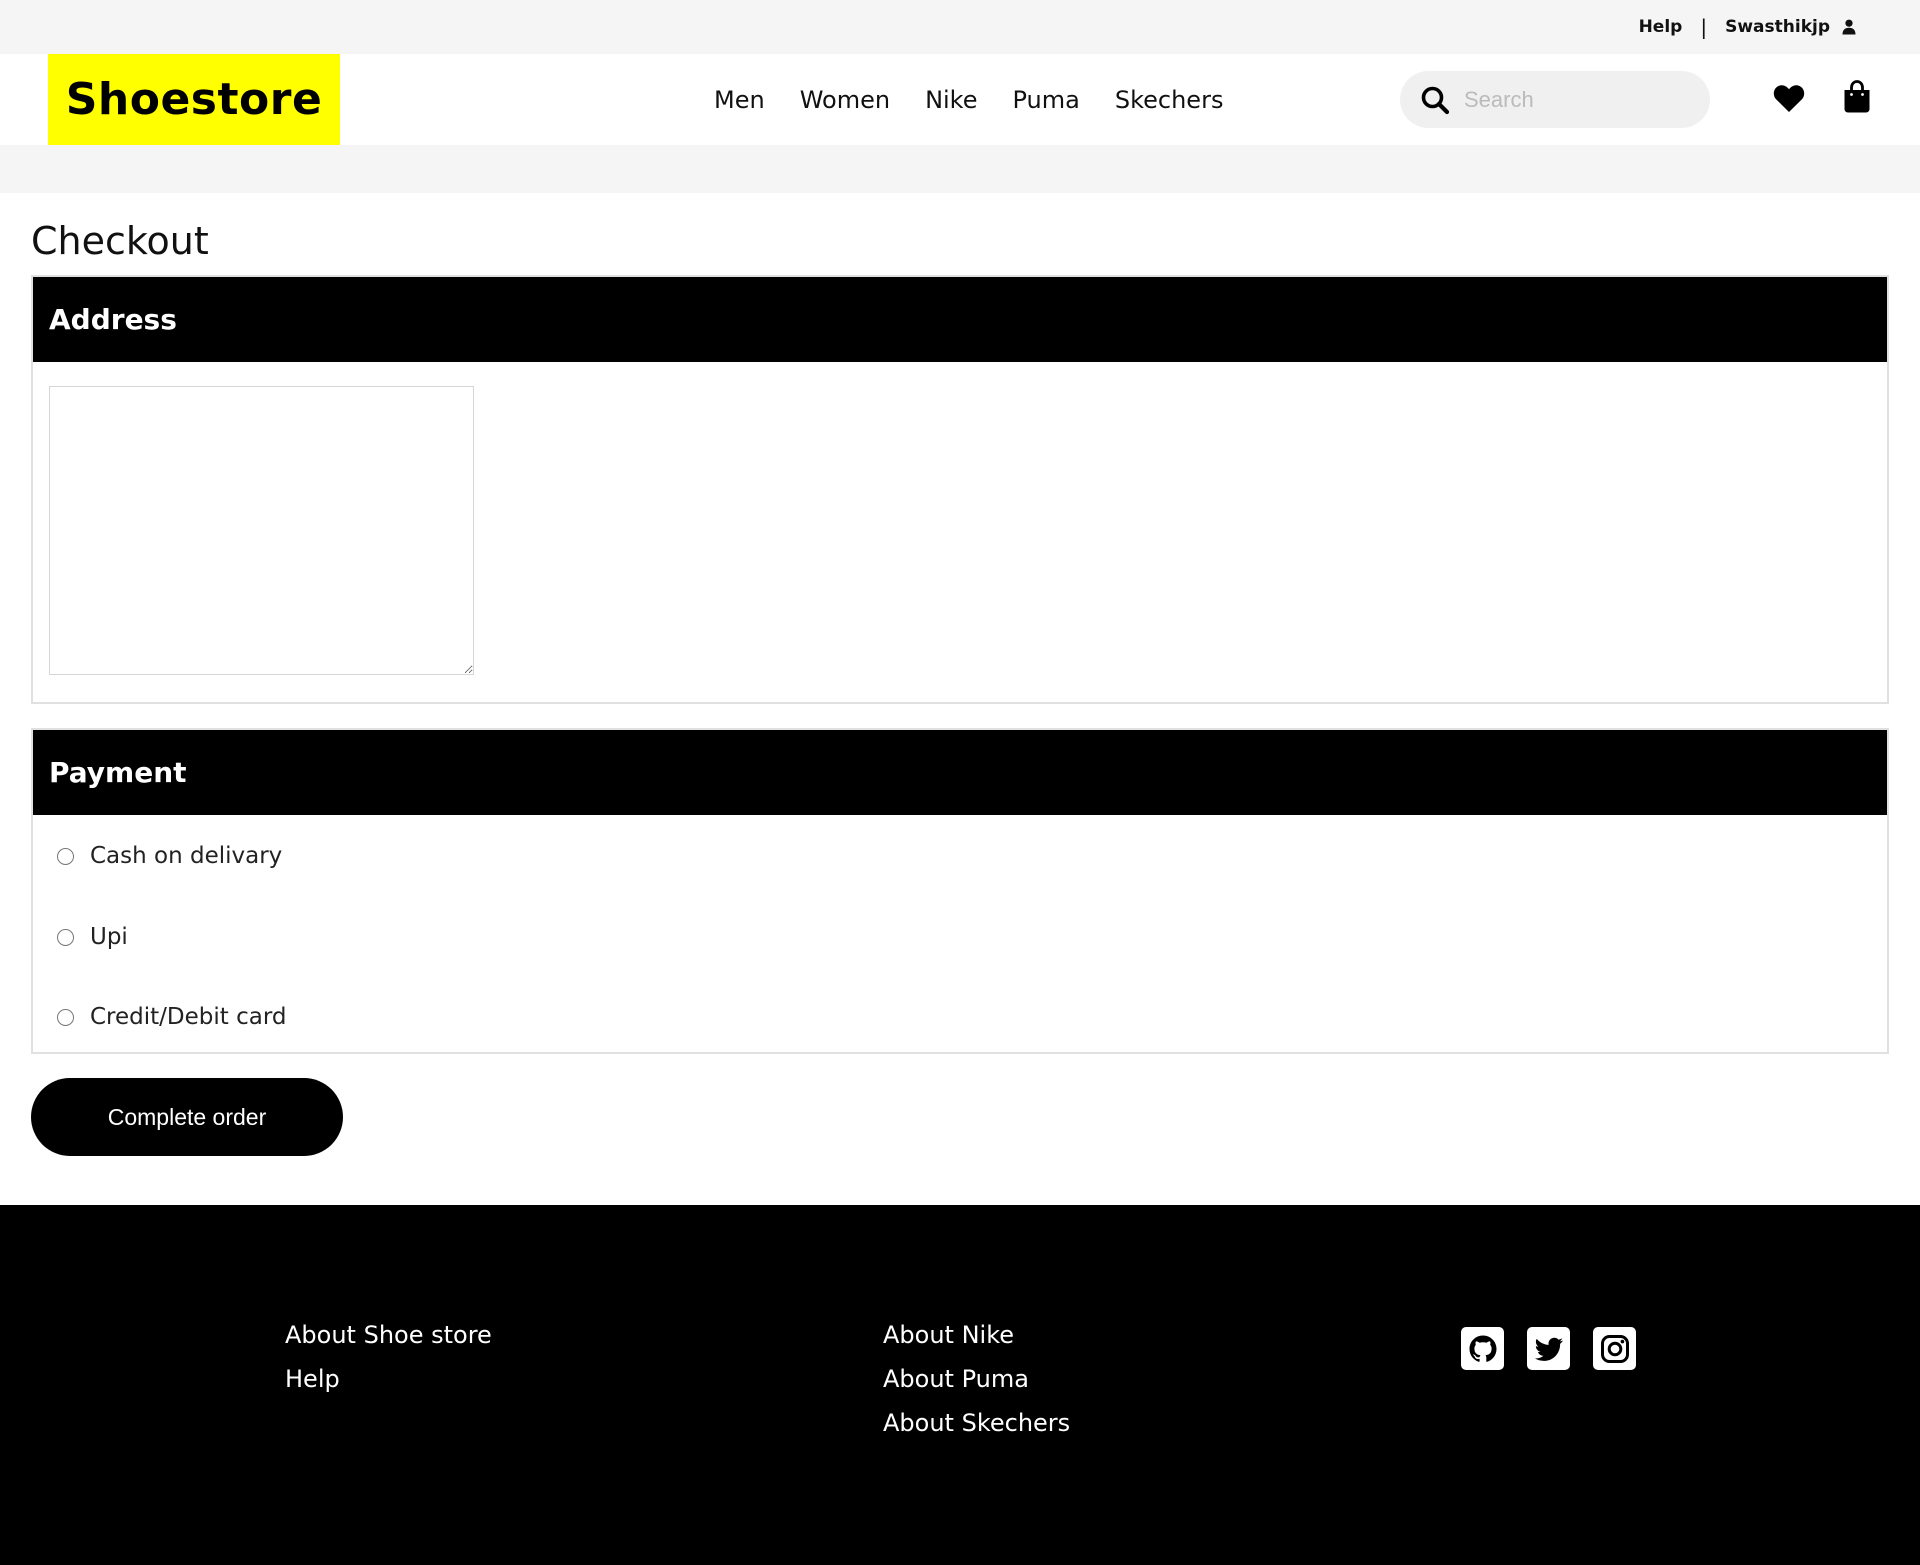 This screenshot has height=1565, width=1920. I want to click on payment-option-upi: Upi, so click(960, 937).